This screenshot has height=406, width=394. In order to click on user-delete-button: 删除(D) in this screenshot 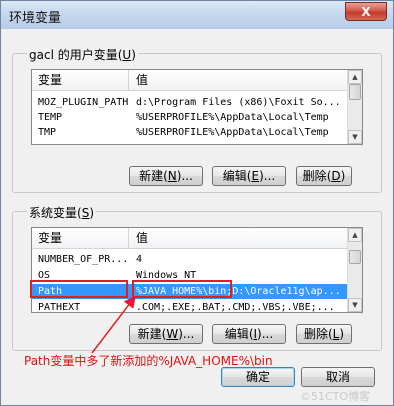, I will do `click(324, 176)`.